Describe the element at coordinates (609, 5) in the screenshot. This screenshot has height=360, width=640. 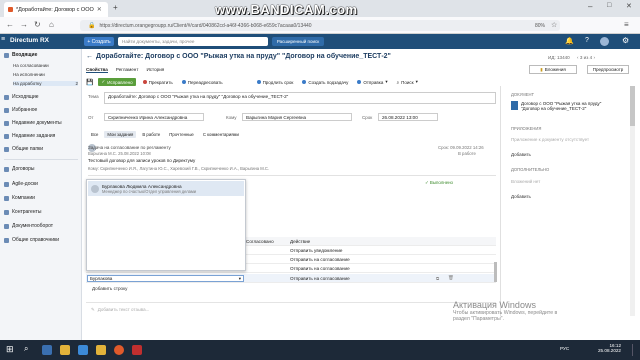
I see `window-maximize-icon: □` at that location.